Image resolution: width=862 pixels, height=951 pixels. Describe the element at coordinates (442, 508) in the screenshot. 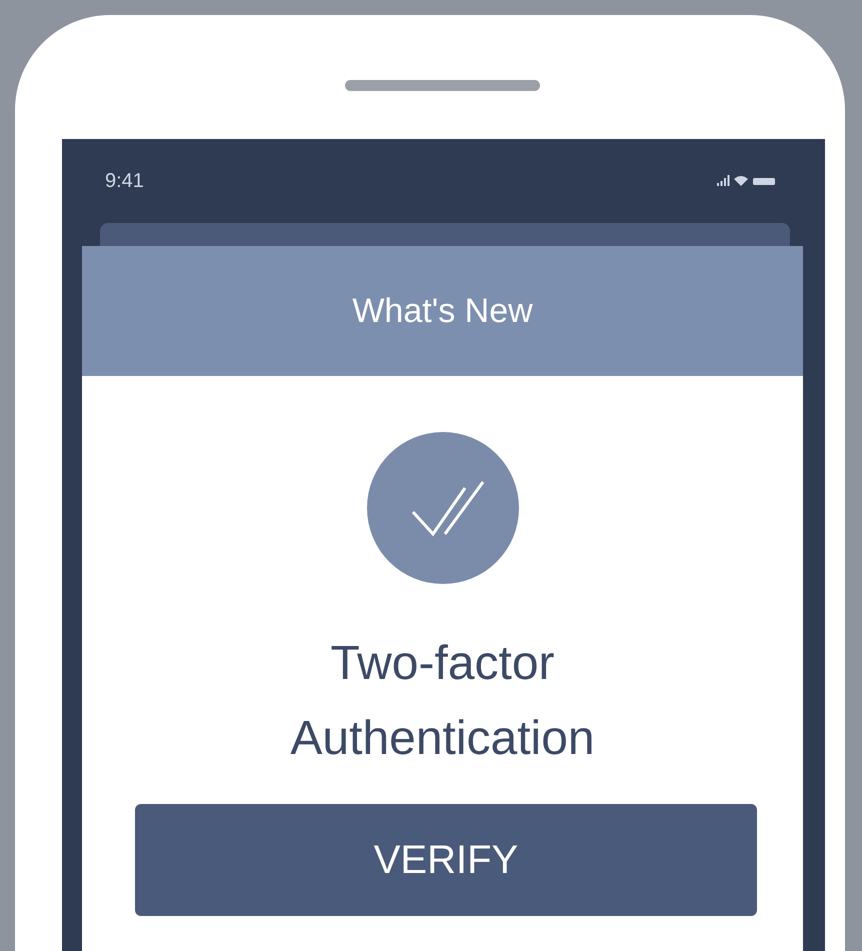

I see `double-check-icon` at that location.